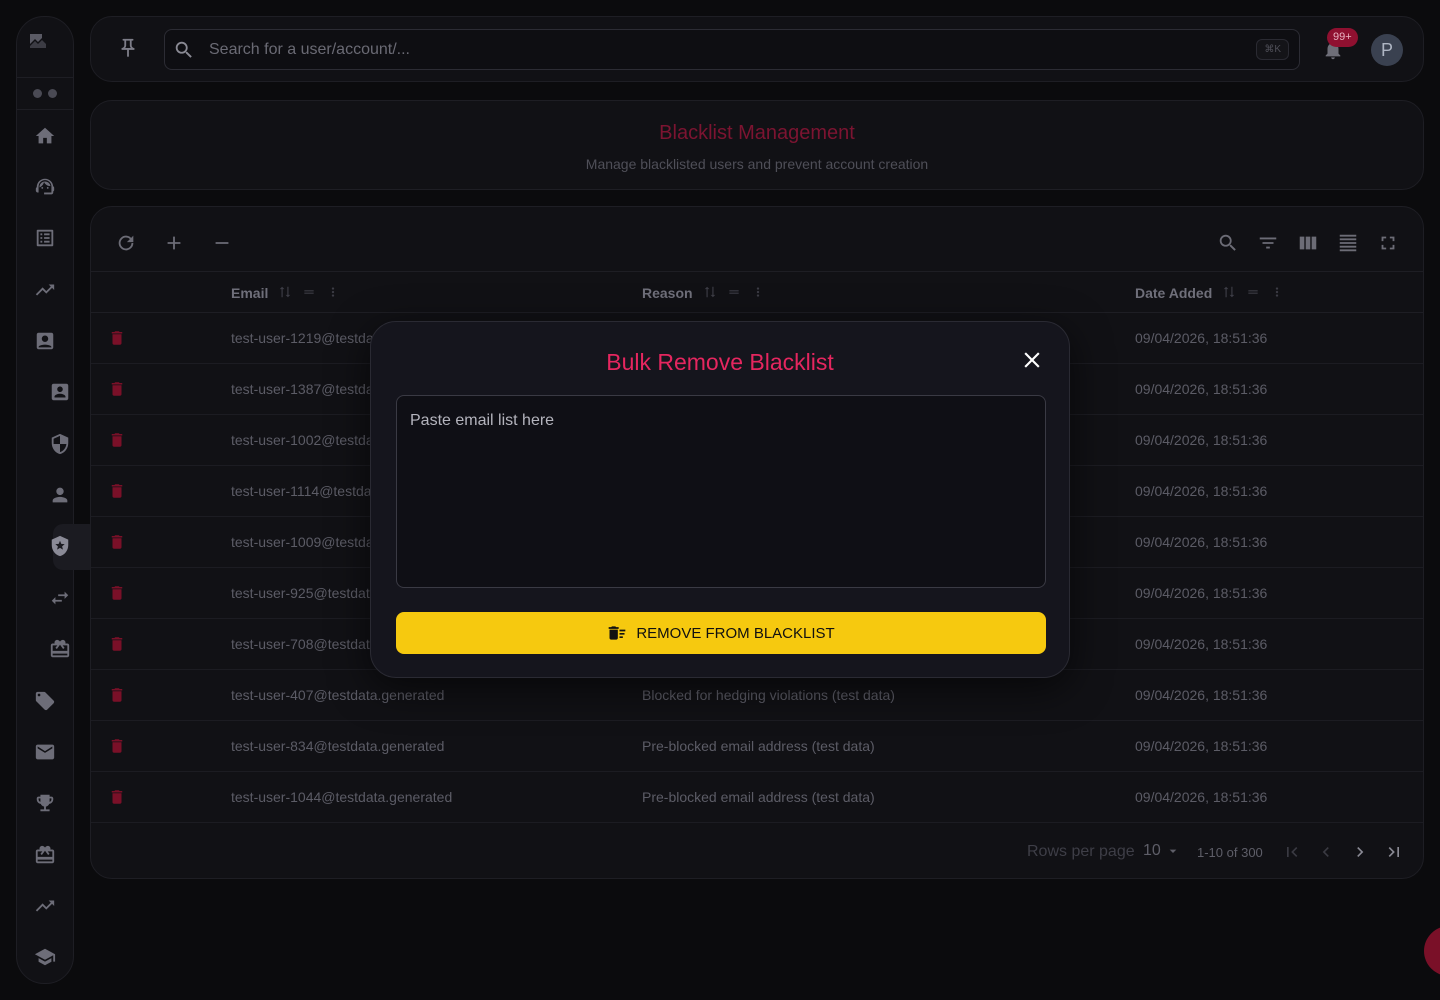 Image resolution: width=1440 pixels, height=1000 pixels. What do you see at coordinates (721, 491) in the screenshot?
I see `email-list-textarea` at bounding box center [721, 491].